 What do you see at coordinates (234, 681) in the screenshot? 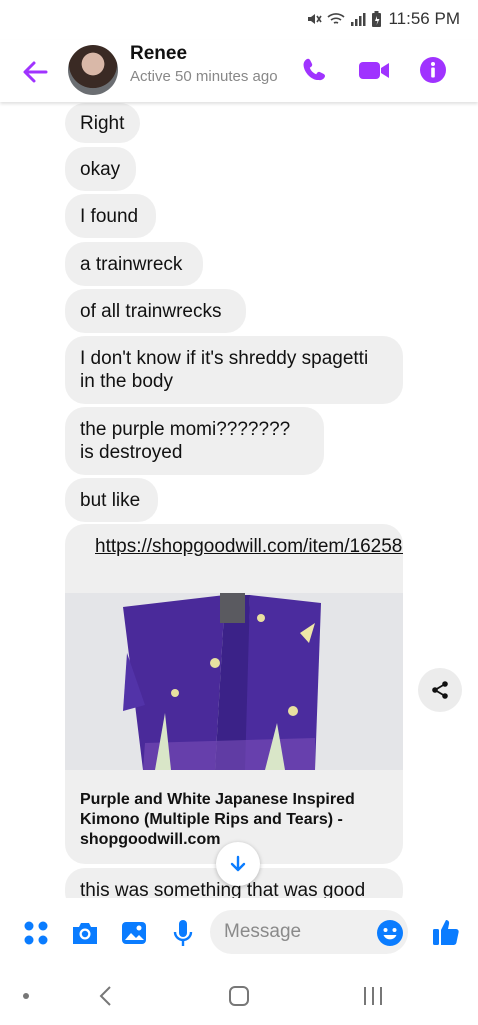
I see `kimono-image` at bounding box center [234, 681].